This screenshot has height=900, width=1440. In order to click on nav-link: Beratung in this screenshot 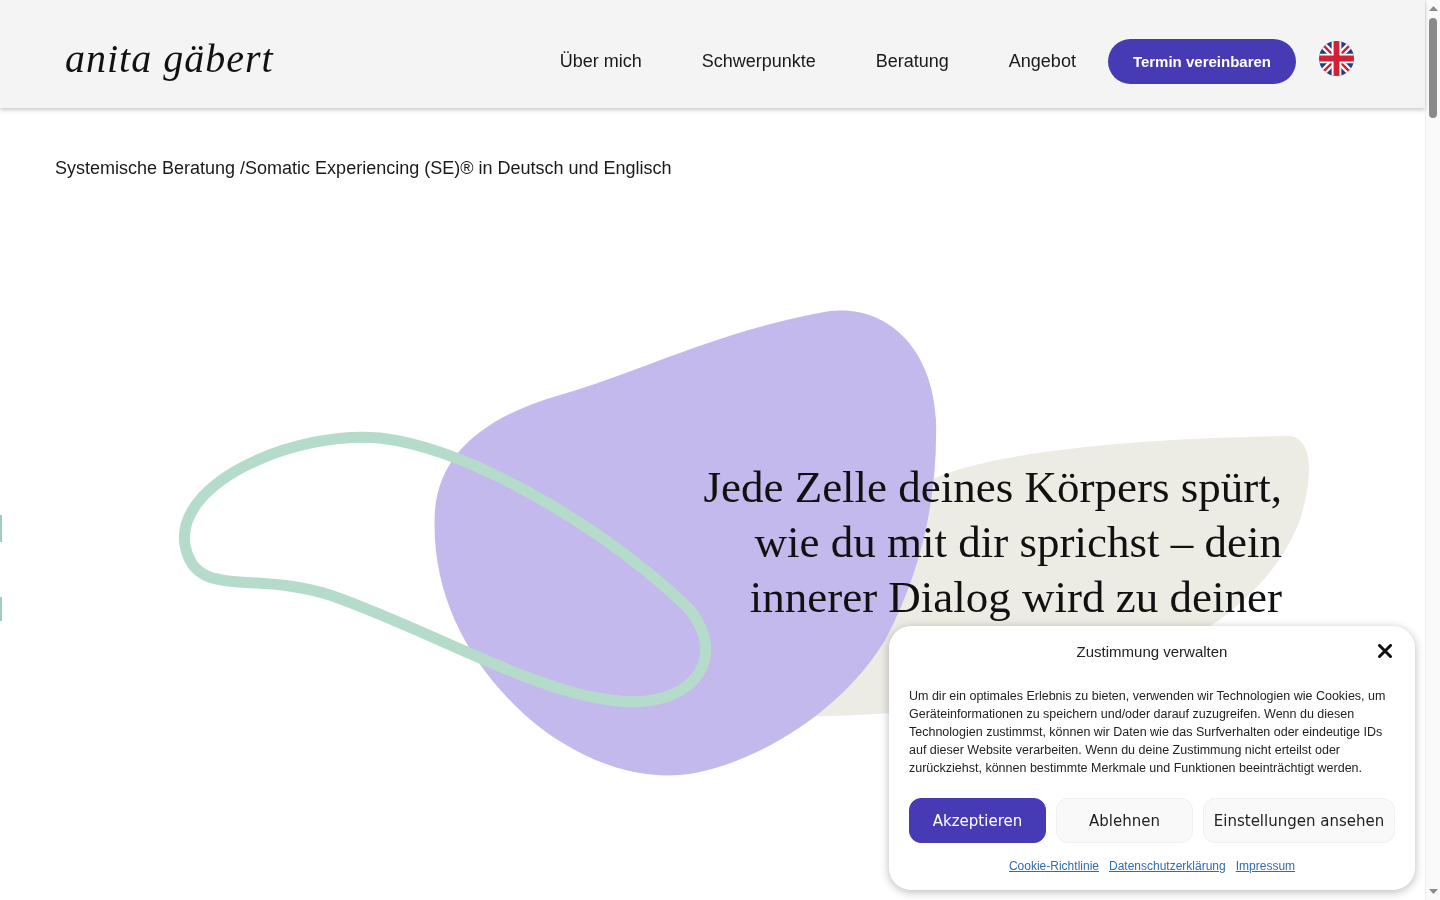, I will do `click(912, 61)`.